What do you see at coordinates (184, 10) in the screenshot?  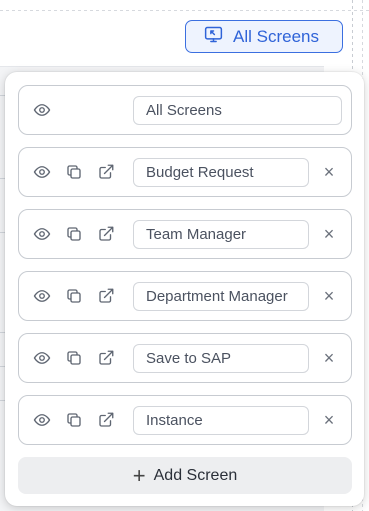 I see `dotted-guide` at bounding box center [184, 10].